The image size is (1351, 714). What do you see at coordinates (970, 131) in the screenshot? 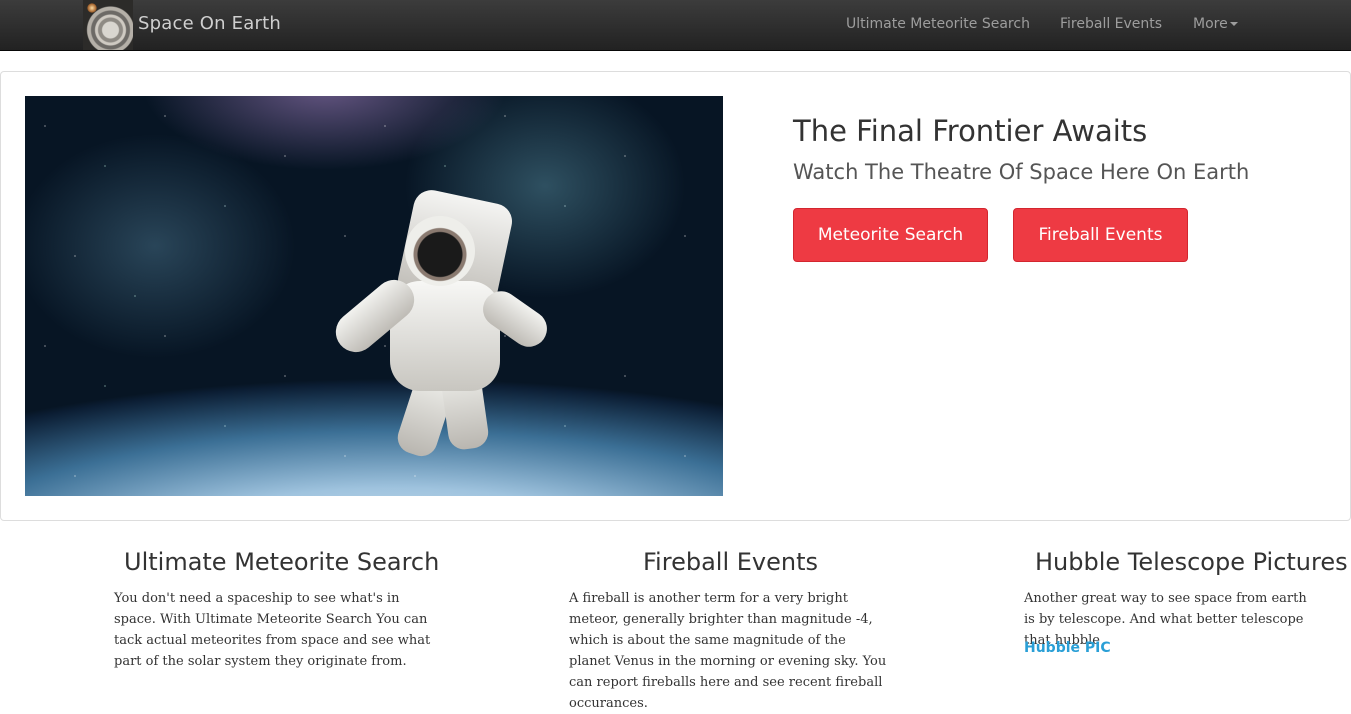
I see `hero-title: The Final Frontier Awaits` at bounding box center [970, 131].